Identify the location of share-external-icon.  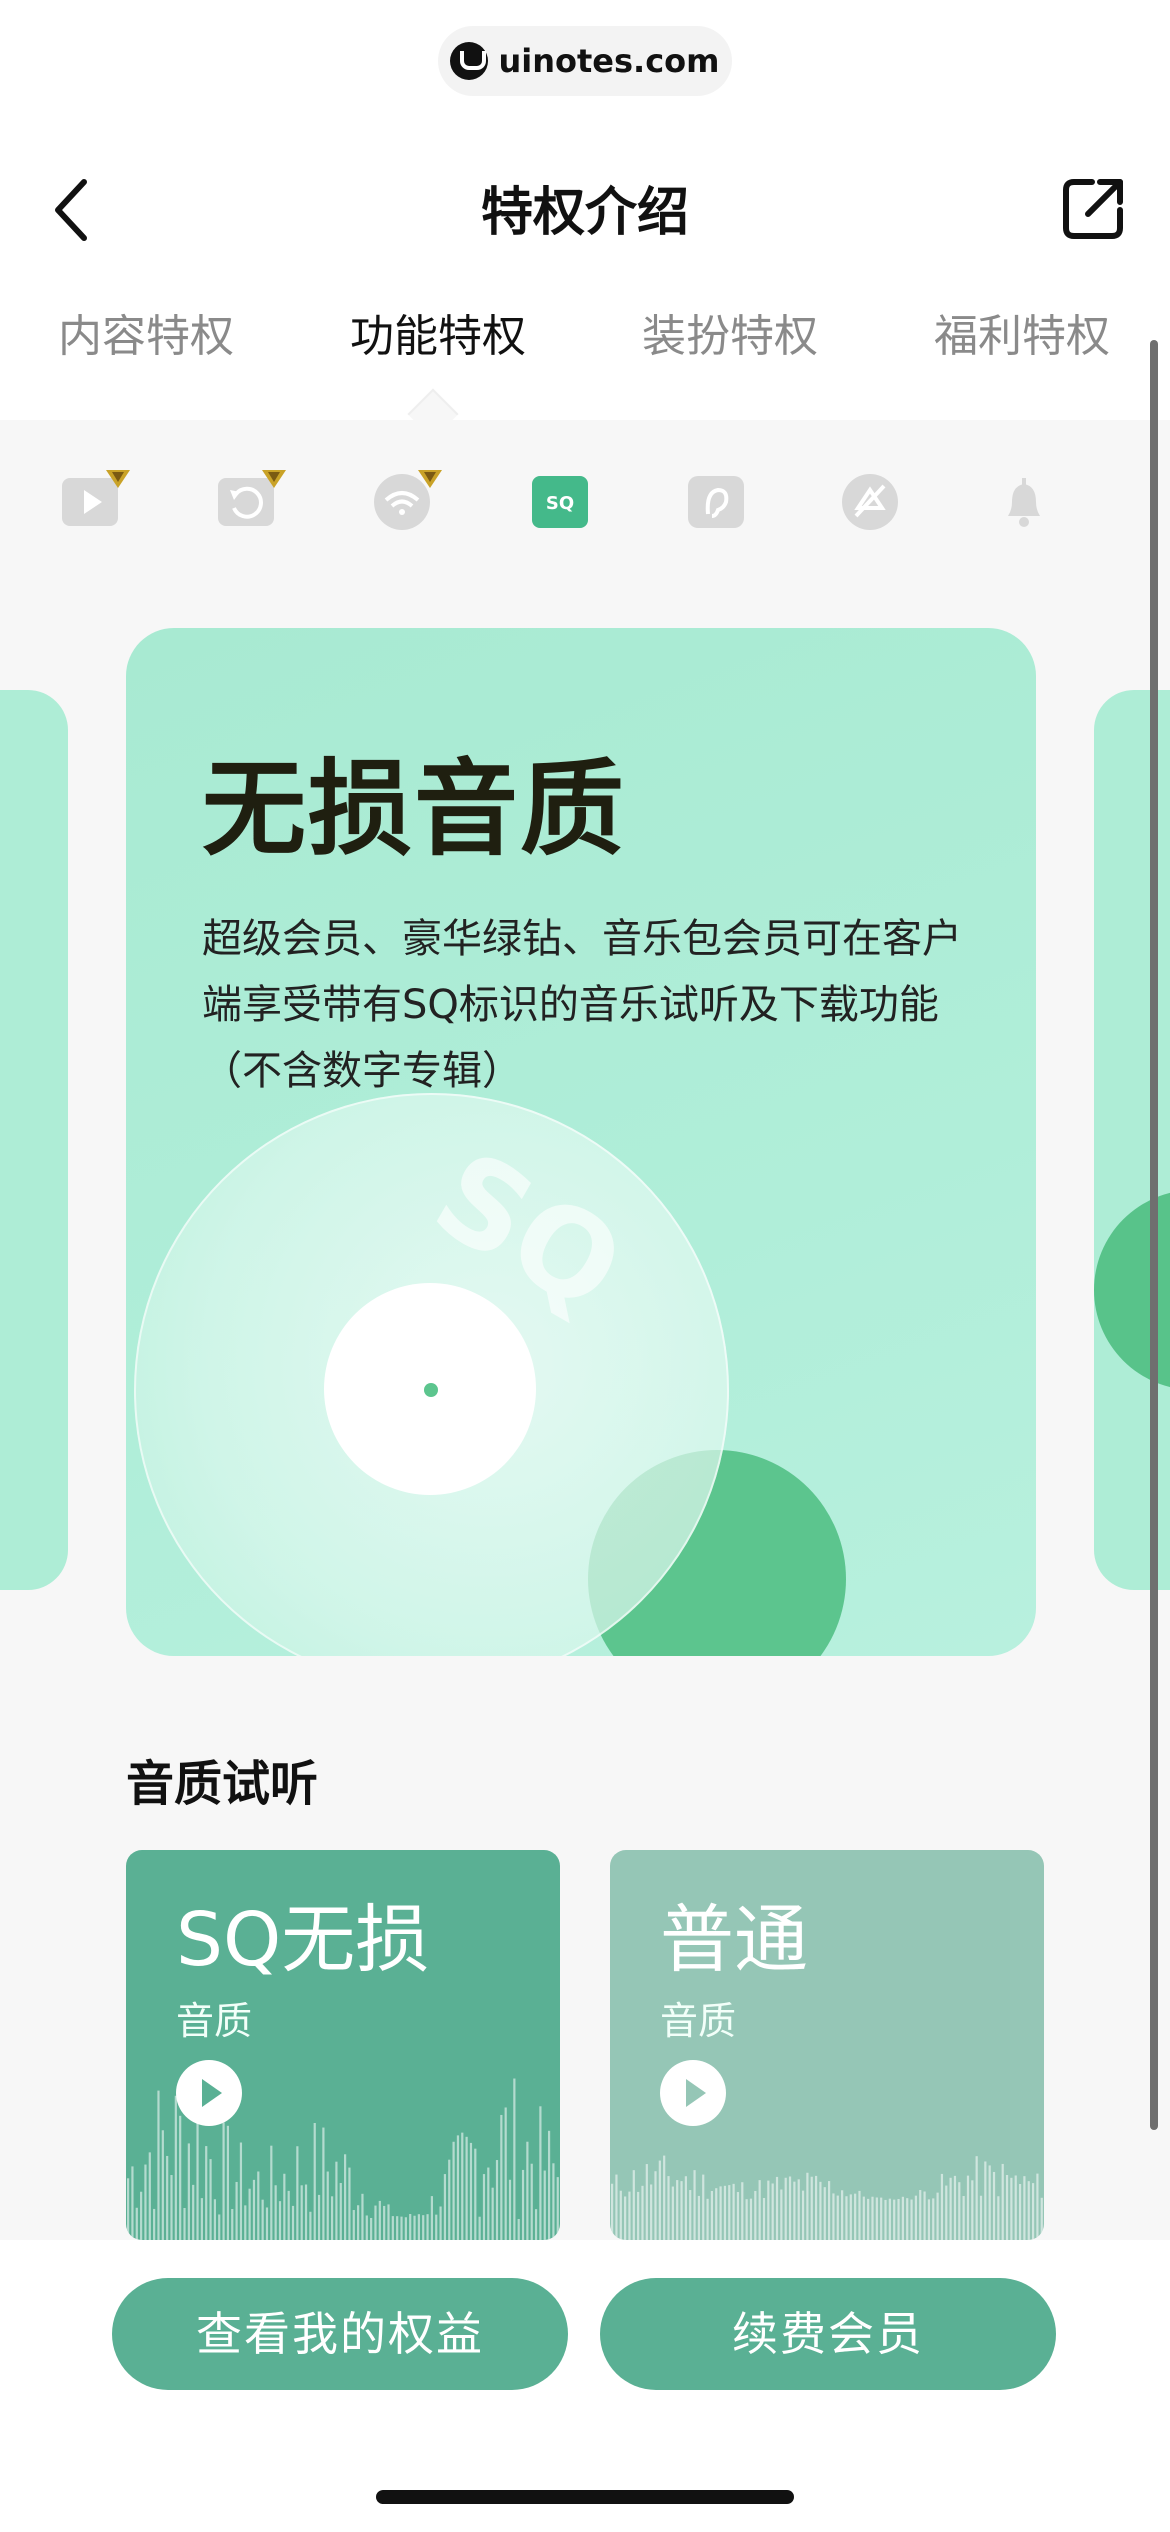
(1093, 209).